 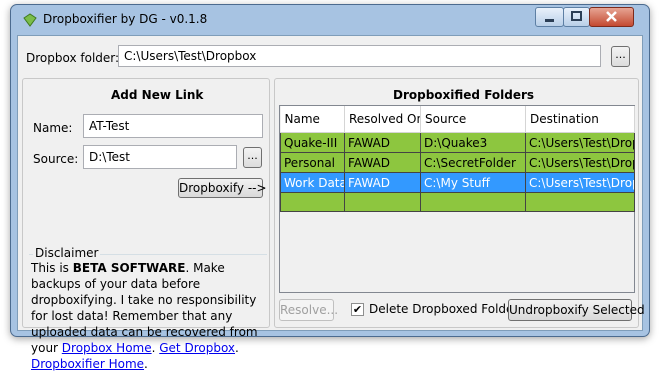 I want to click on column-header-source: Source, so click(x=473, y=119).